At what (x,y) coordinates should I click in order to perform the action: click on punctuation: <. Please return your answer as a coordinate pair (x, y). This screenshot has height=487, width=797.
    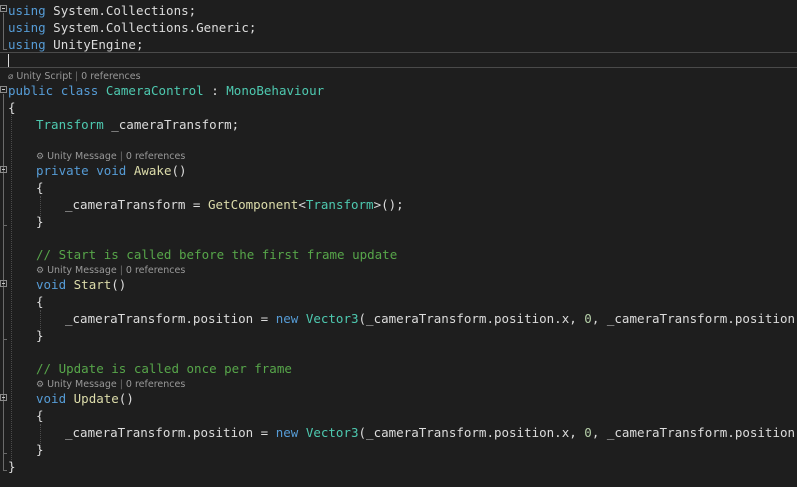
    Looking at the image, I should click on (302, 204).